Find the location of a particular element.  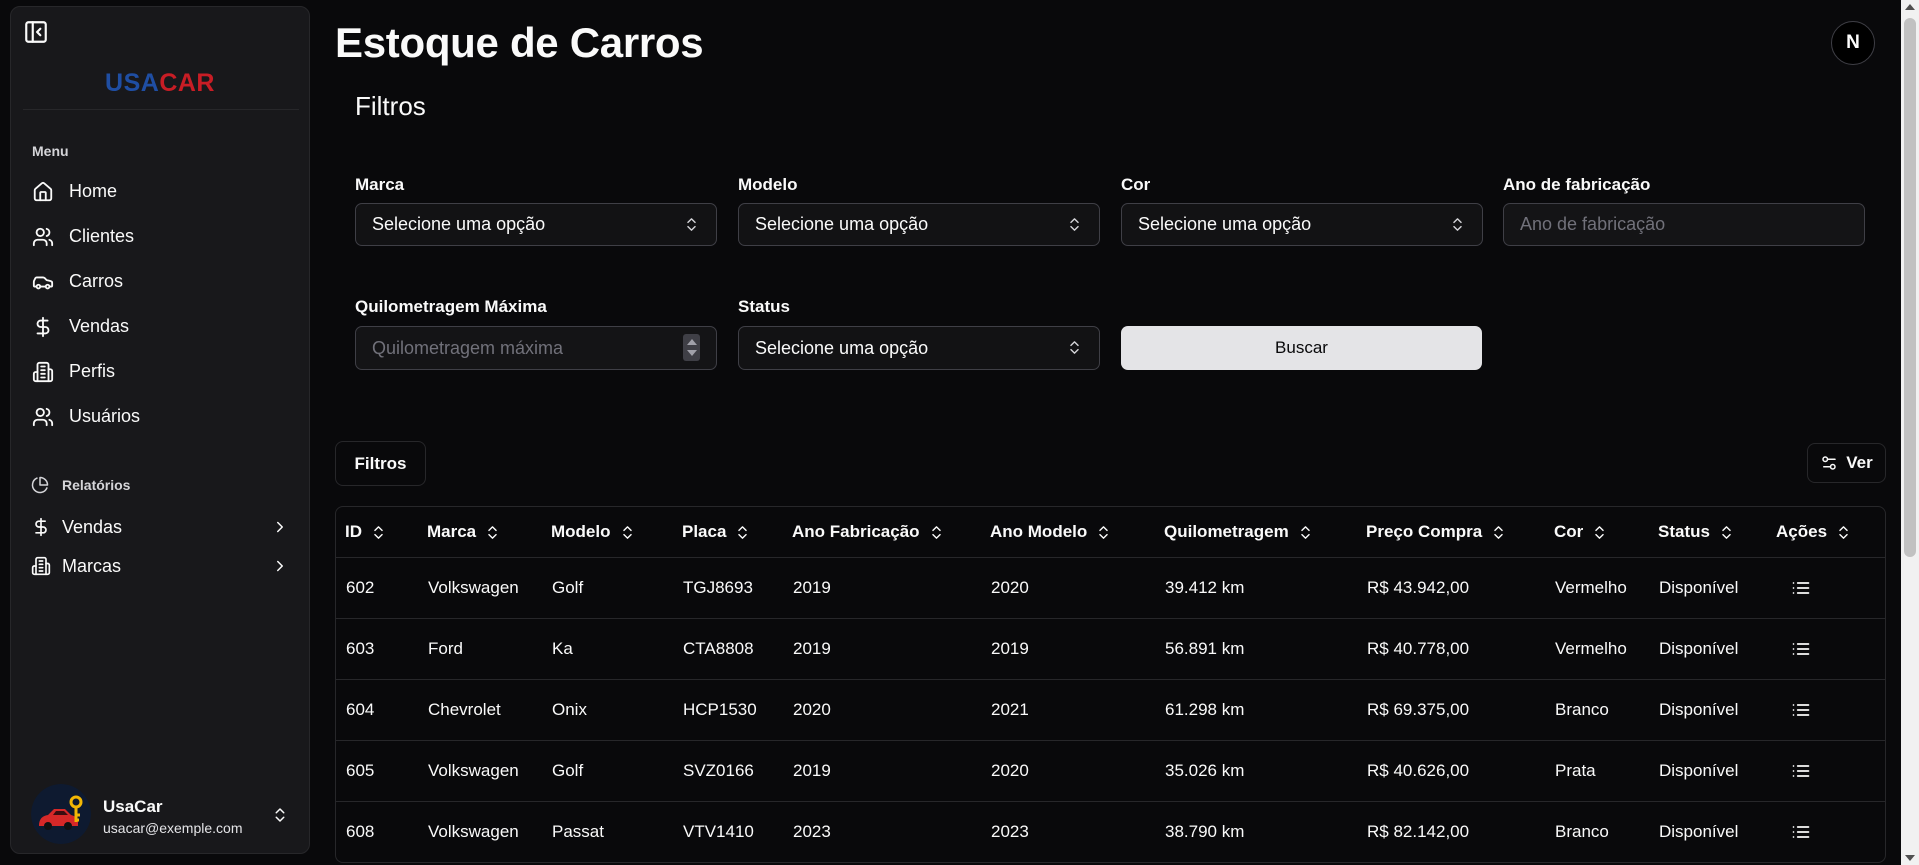

column-header-ano-modelo: Ano Modelo is located at coordinates (1068, 532).